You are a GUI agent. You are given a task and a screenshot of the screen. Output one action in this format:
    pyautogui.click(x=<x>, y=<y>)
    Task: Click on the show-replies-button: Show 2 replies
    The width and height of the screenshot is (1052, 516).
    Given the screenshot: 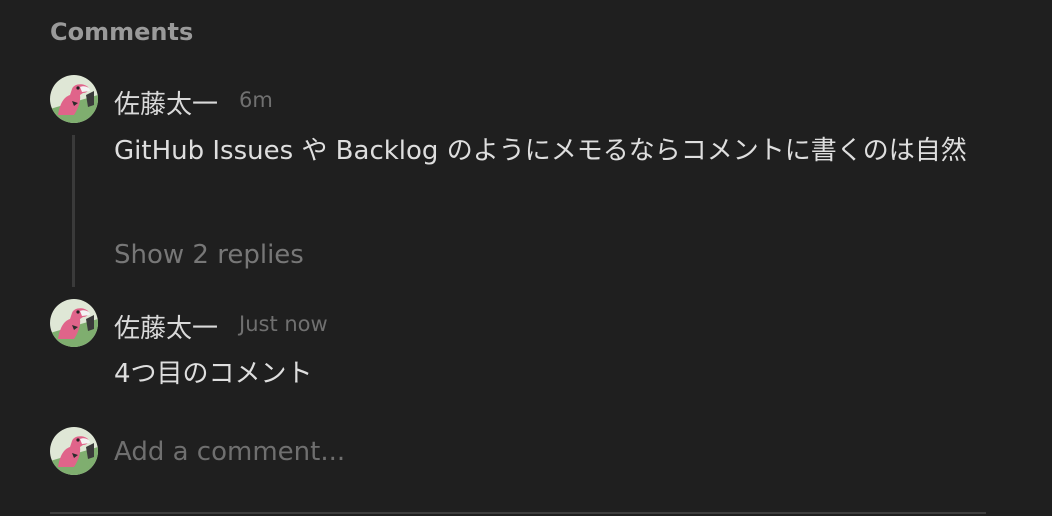 What is the action you would take?
    pyautogui.click(x=209, y=255)
    